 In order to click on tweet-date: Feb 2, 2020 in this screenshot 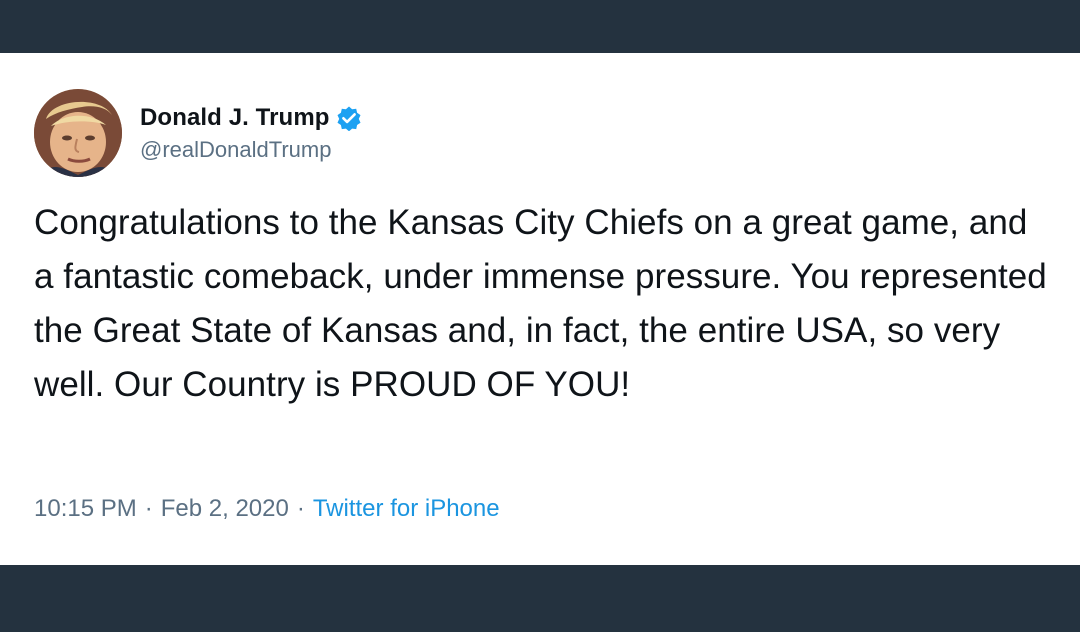, I will do `click(225, 509)`.